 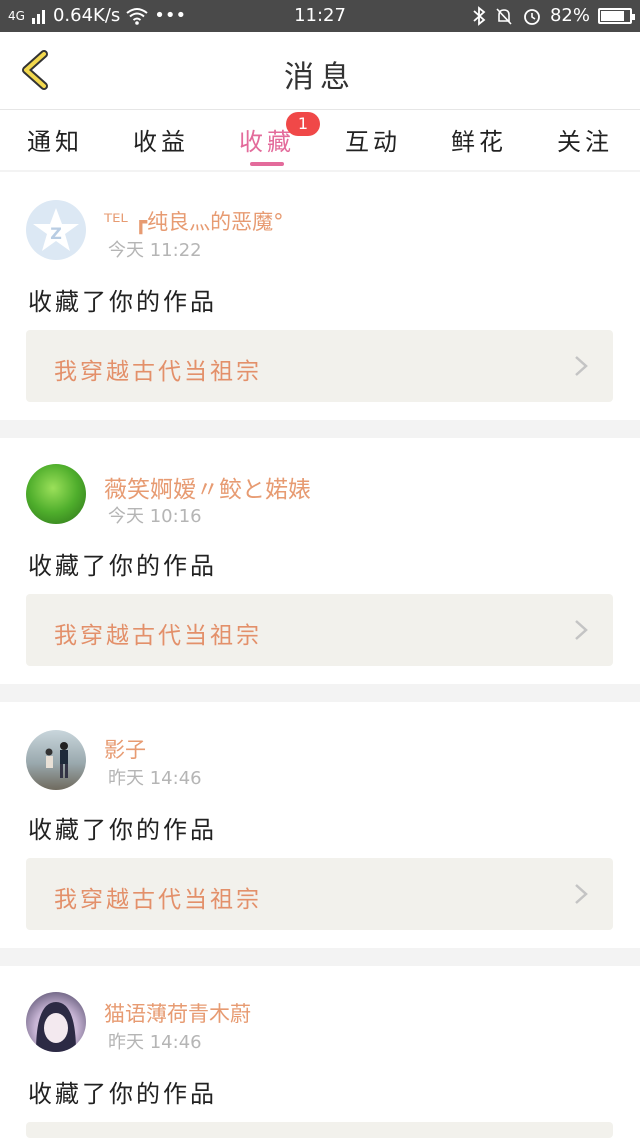 I want to click on tab-following: 关注, so click(x=585, y=139).